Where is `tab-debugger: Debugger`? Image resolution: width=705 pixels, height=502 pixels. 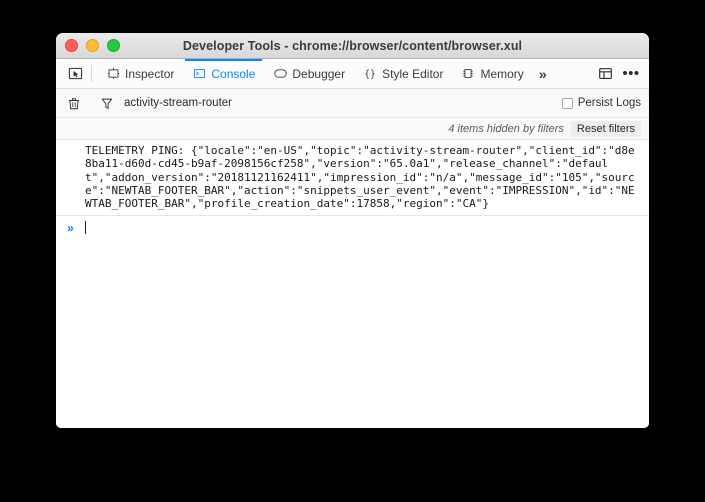 tab-debugger: Debugger is located at coordinates (309, 73).